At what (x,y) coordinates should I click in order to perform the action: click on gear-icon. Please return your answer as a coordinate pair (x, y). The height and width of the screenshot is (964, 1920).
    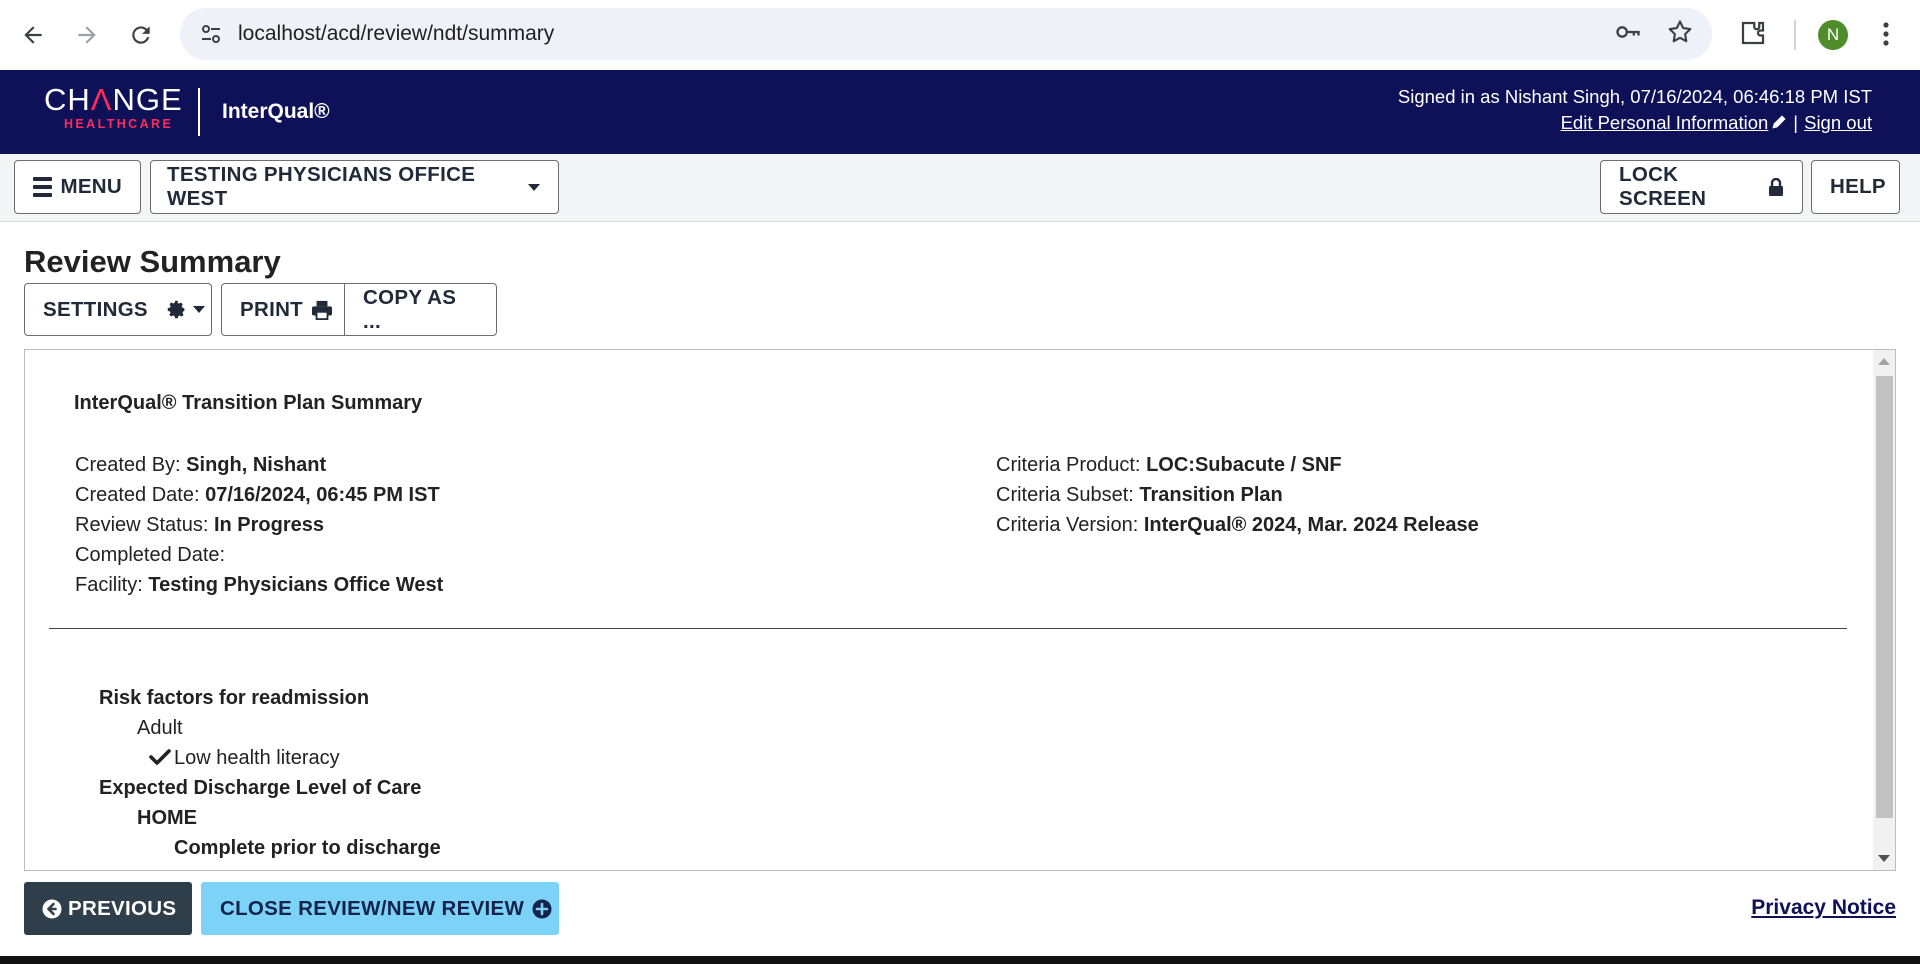
    Looking at the image, I should click on (172, 309).